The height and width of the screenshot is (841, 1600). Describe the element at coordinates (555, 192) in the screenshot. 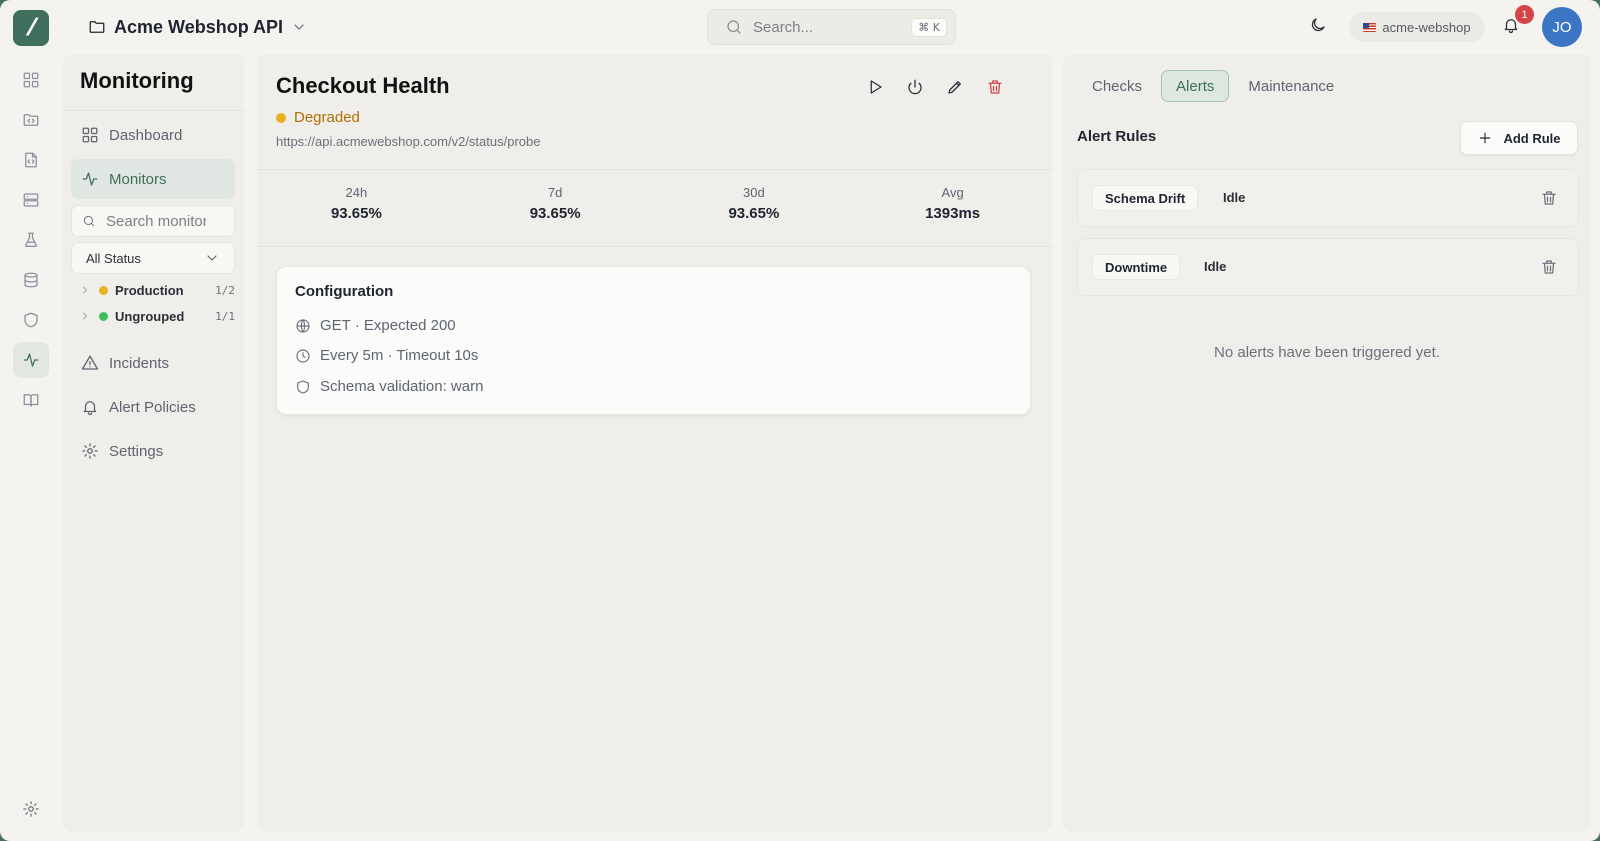

I see `stat-label: 7d` at that location.